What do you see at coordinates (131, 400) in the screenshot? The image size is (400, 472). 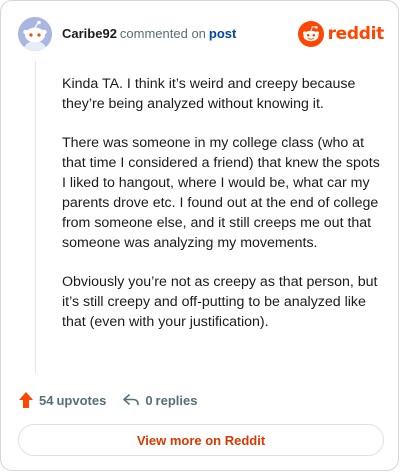 I see `reply-arrow-icon` at bounding box center [131, 400].